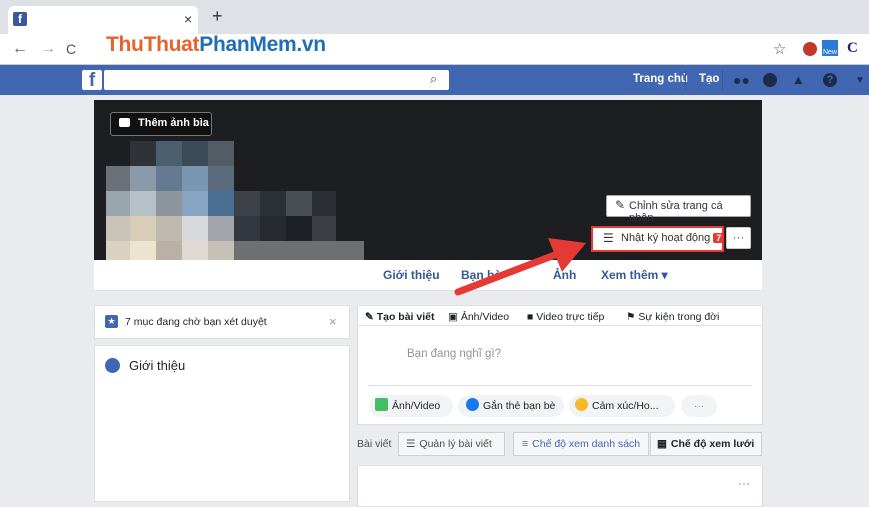 The width and height of the screenshot is (869, 507). Describe the element at coordinates (411, 444) in the screenshot. I see `manage-icon: ☰` at that location.